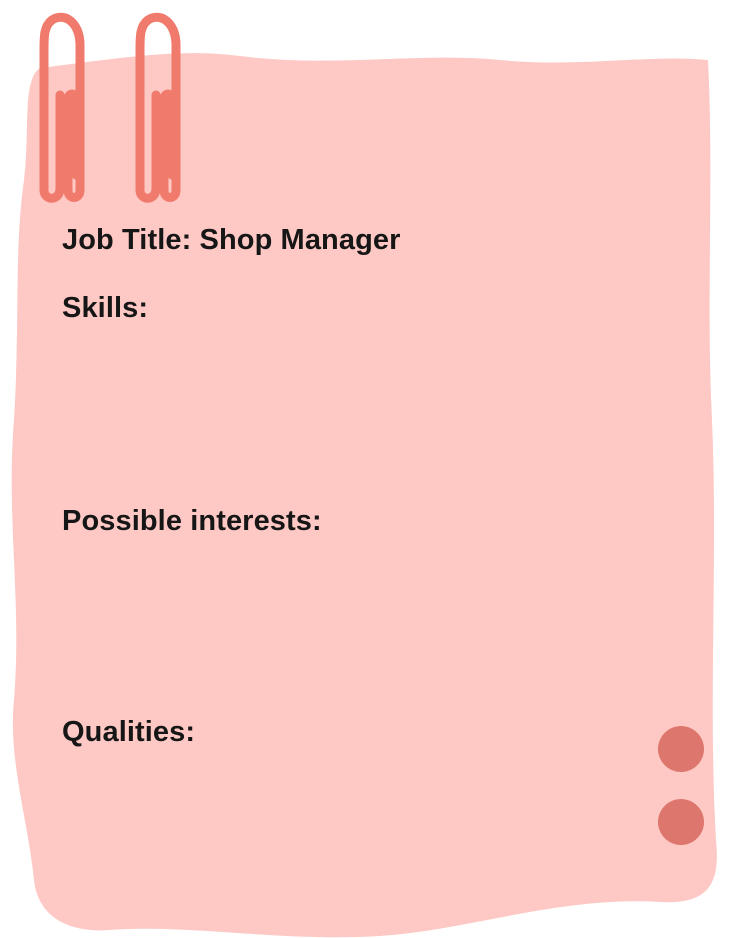 Image resolution: width=740 pixels, height=938 pixels. Describe the element at coordinates (105, 308) in the screenshot. I see `skills-heading: Skills:` at that location.